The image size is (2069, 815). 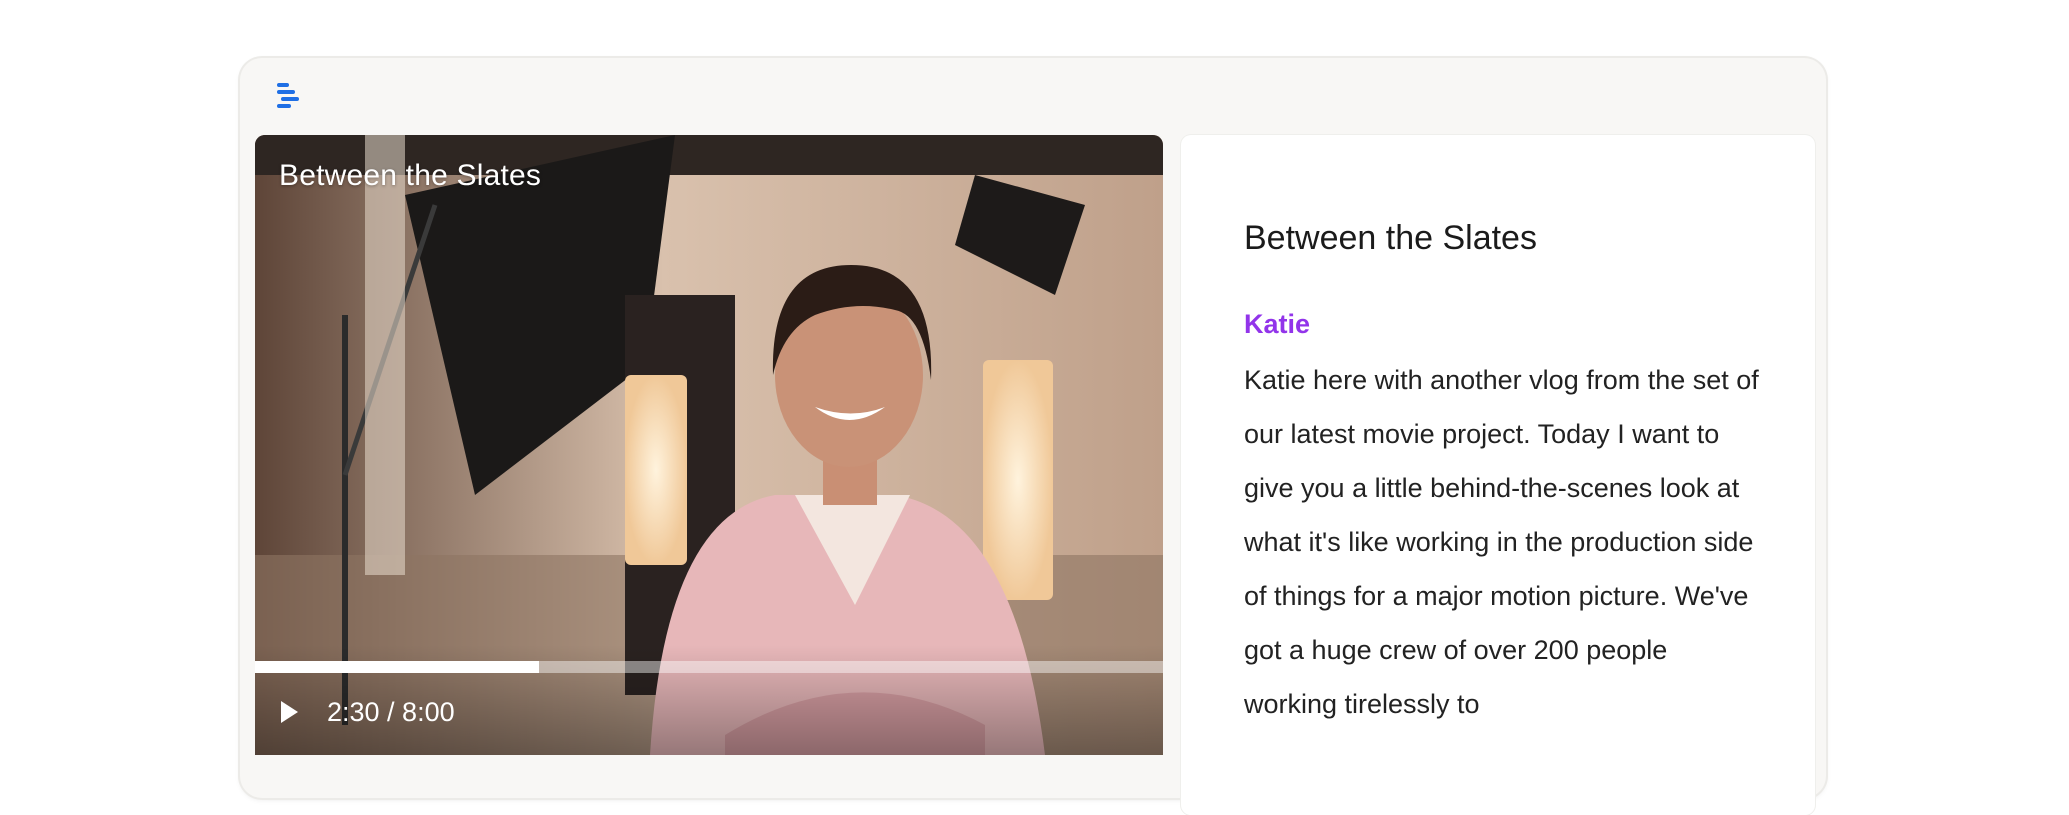 What do you see at coordinates (391, 712) in the screenshot?
I see `time-readout: 2:30 / 8:00` at bounding box center [391, 712].